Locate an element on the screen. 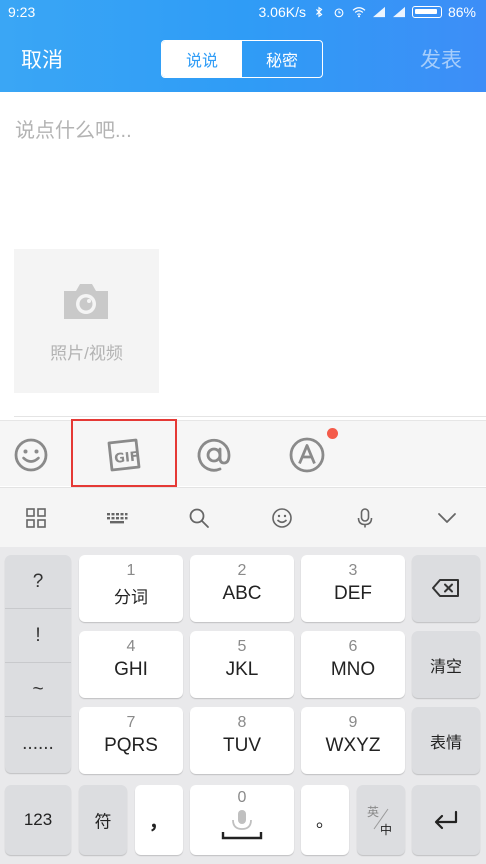  tab-secret: 秘密 is located at coordinates (282, 59).